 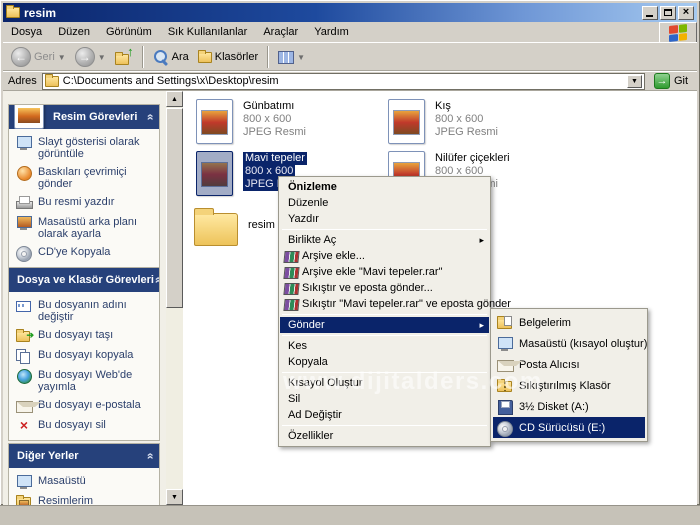 I want to click on menu-item-onizleme: Önizleme, so click(x=384, y=187).